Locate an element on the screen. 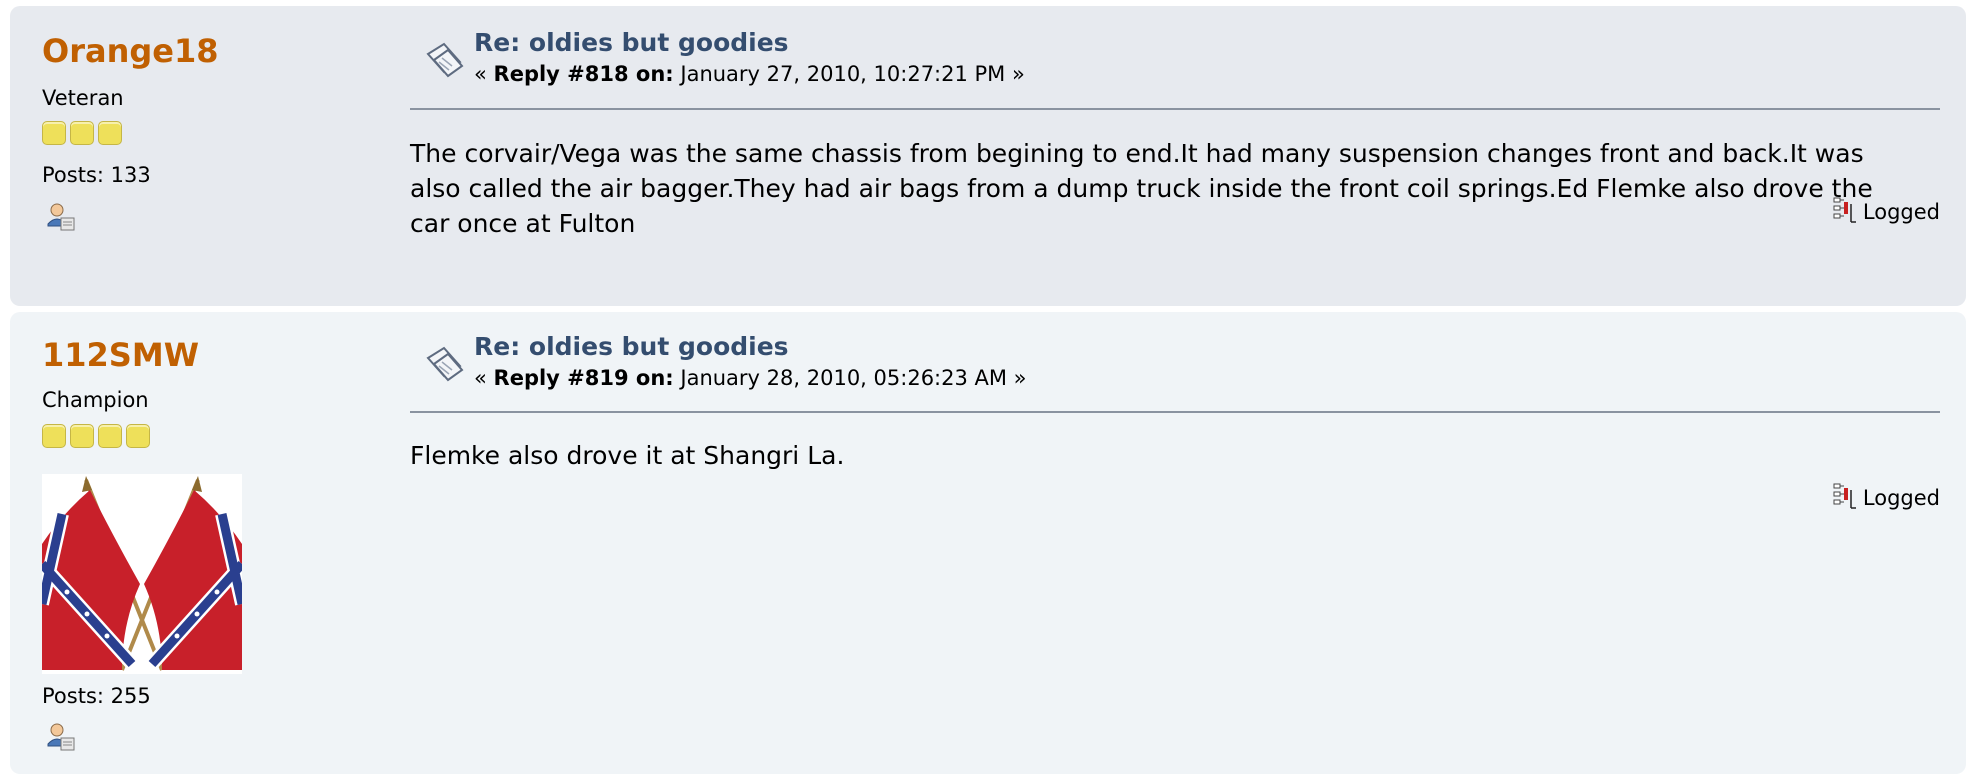 The image size is (1972, 780). post-date: January 28, 2010, 05:26:23 AM » is located at coordinates (850, 378).